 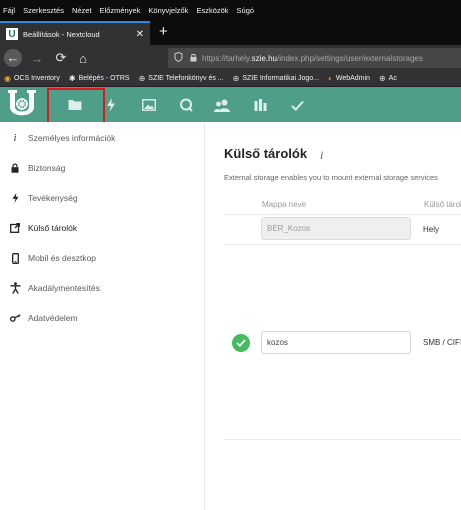 What do you see at coordinates (61, 58) in the screenshot?
I see `reload-button: ⟳` at bounding box center [61, 58].